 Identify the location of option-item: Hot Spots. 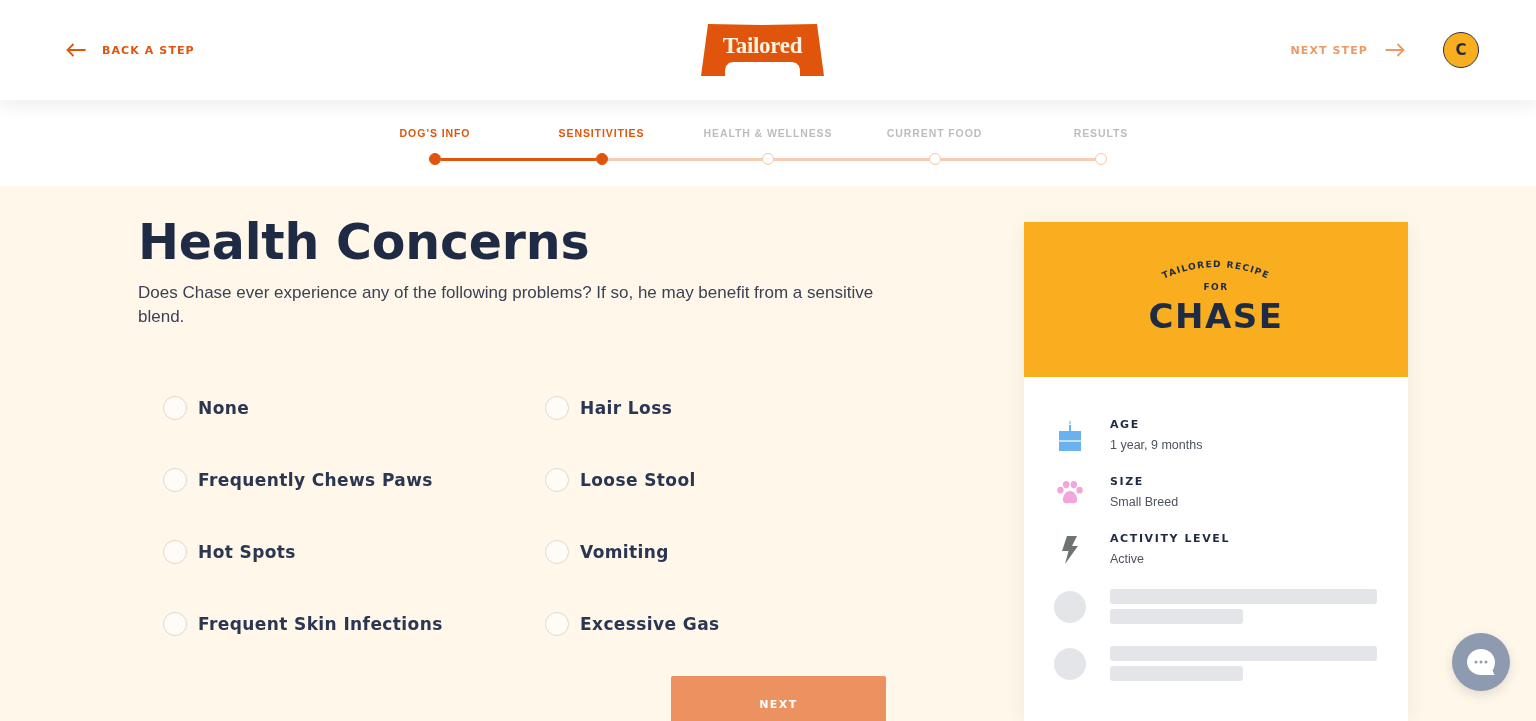
(229, 552).